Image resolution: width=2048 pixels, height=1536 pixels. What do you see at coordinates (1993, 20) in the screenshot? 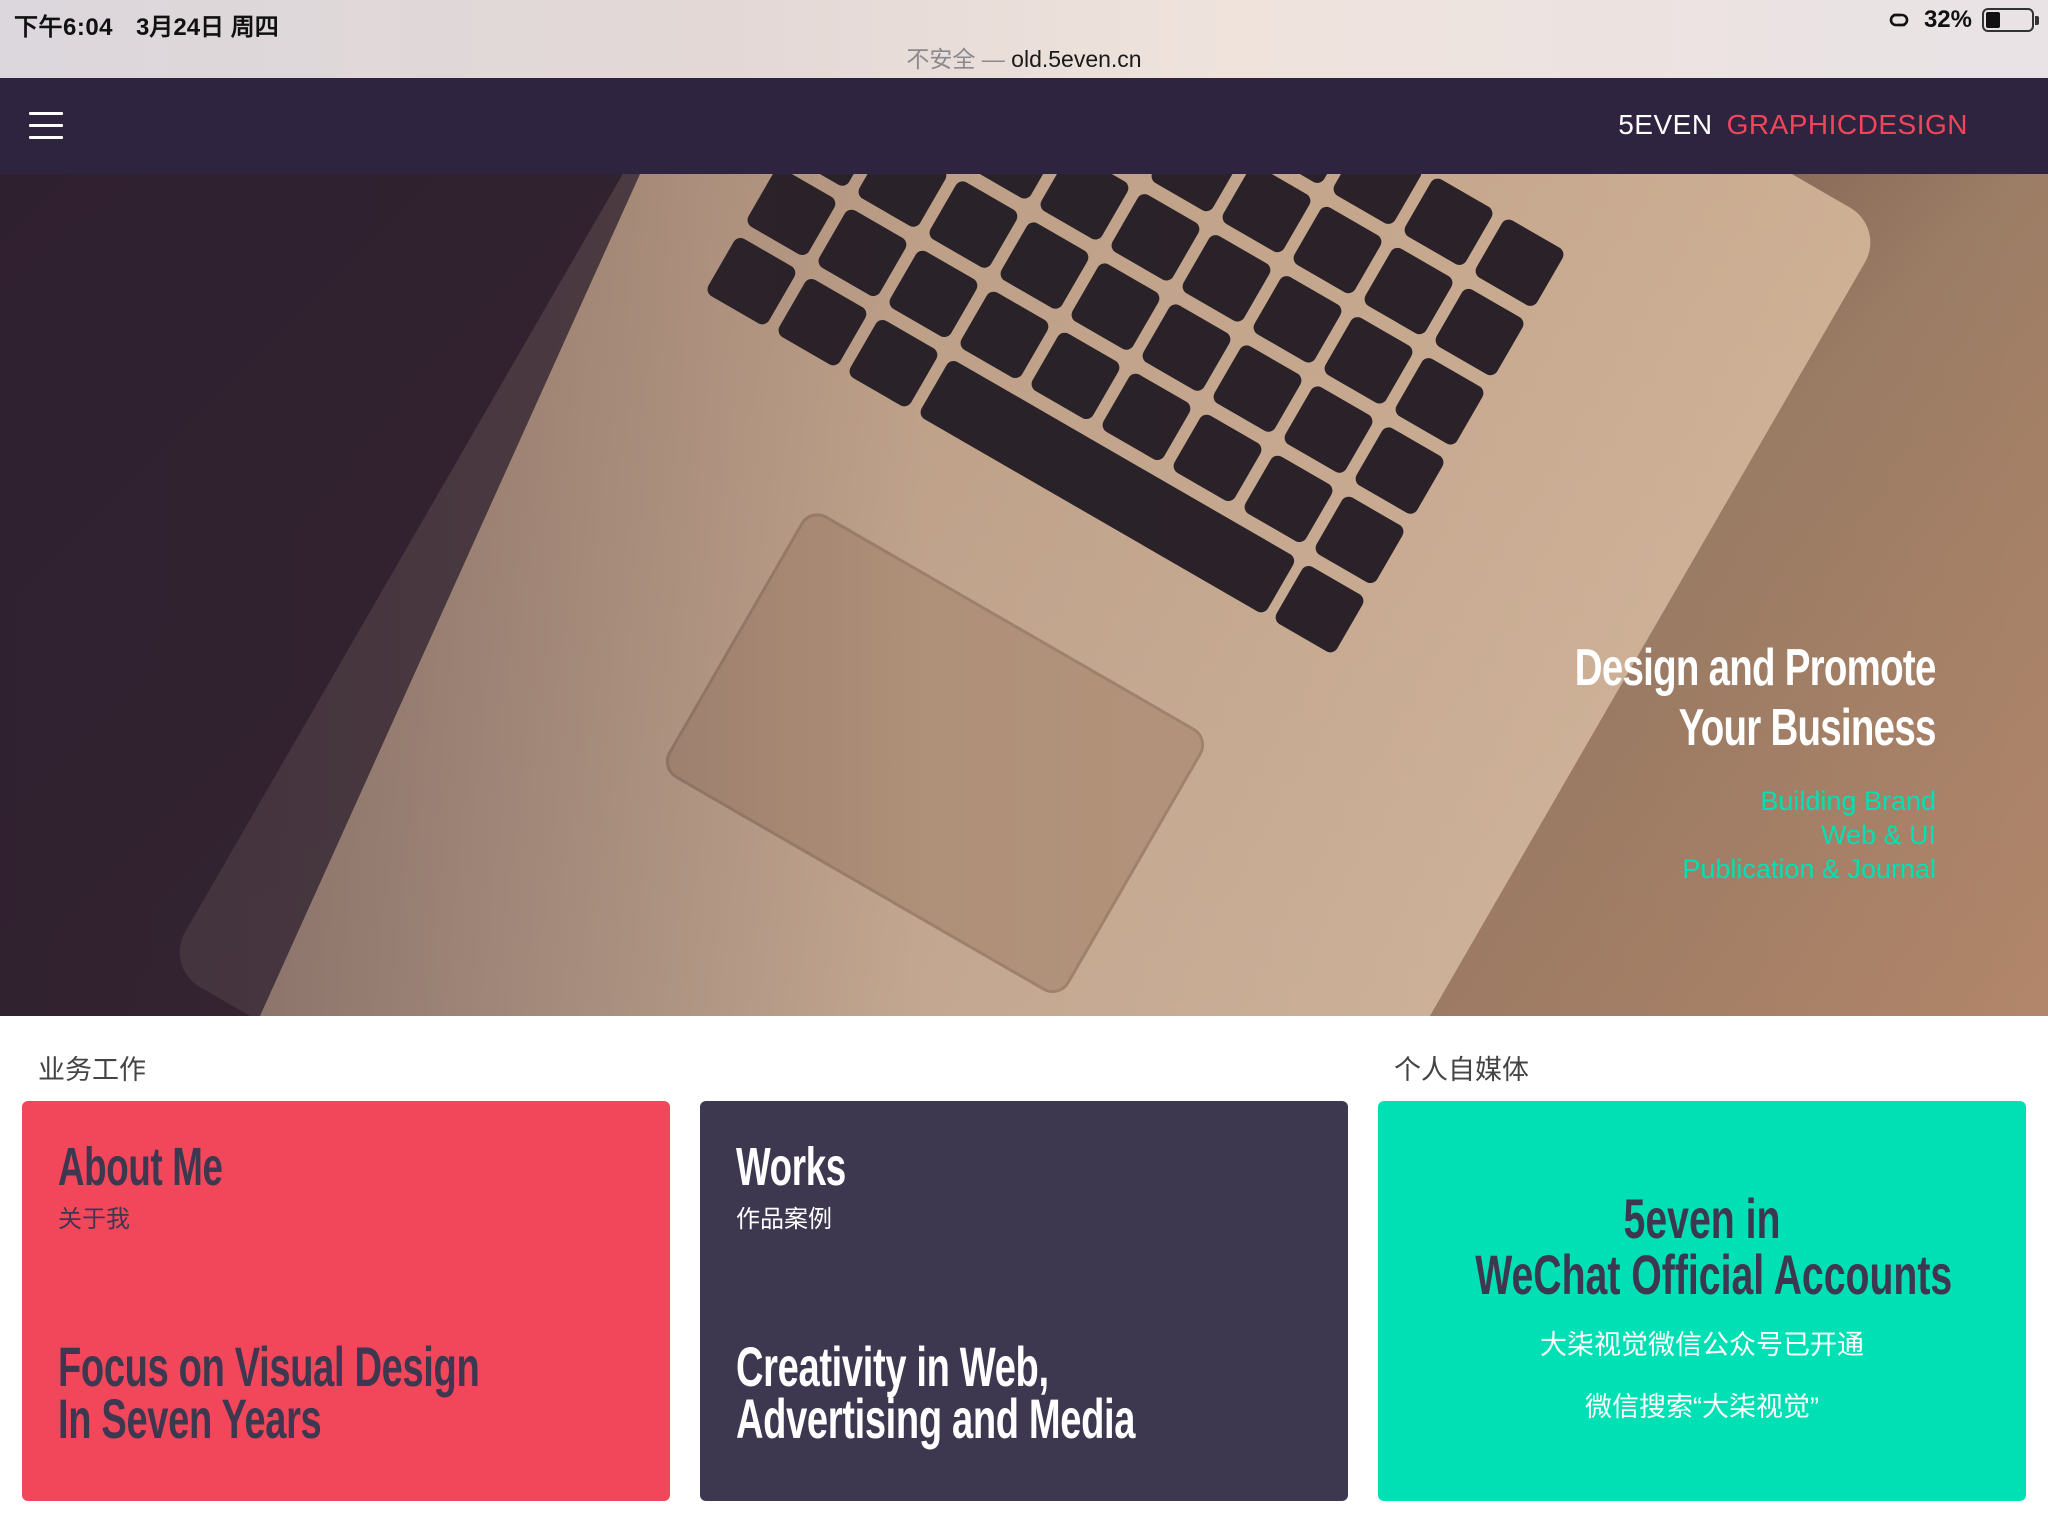
I see `battery-level` at bounding box center [1993, 20].